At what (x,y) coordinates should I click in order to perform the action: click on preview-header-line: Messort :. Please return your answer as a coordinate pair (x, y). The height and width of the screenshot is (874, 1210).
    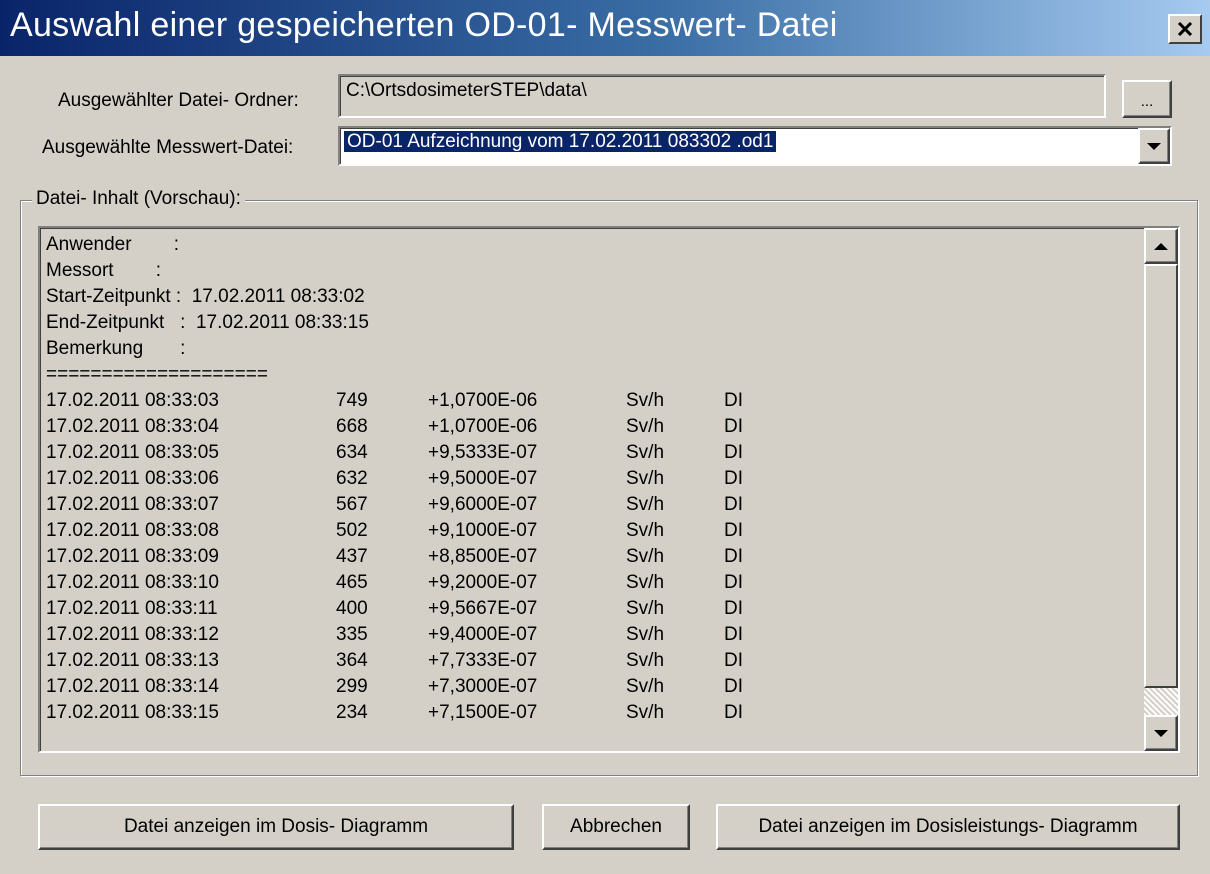
    Looking at the image, I should click on (104, 270).